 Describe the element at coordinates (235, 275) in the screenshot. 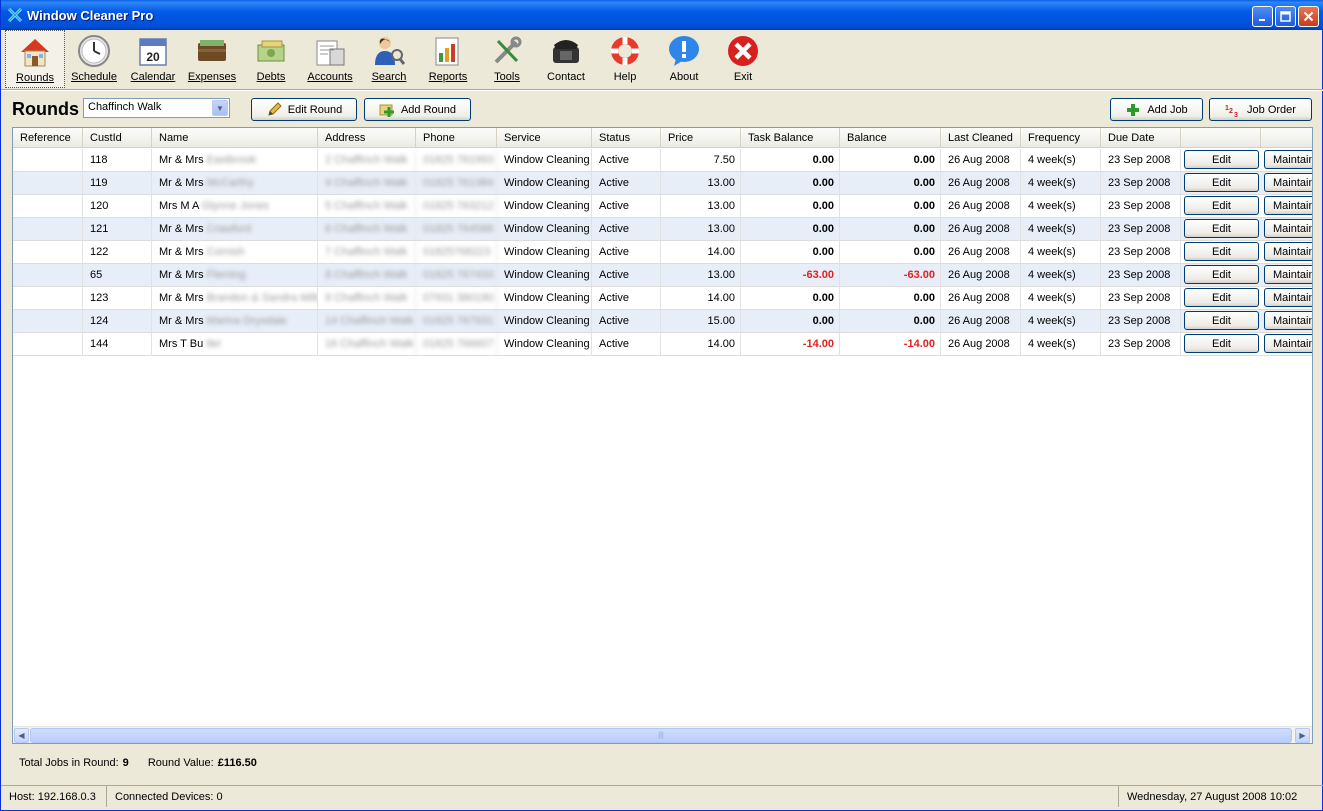

I see `cell-name: Mr & Mrs Fleming` at that location.